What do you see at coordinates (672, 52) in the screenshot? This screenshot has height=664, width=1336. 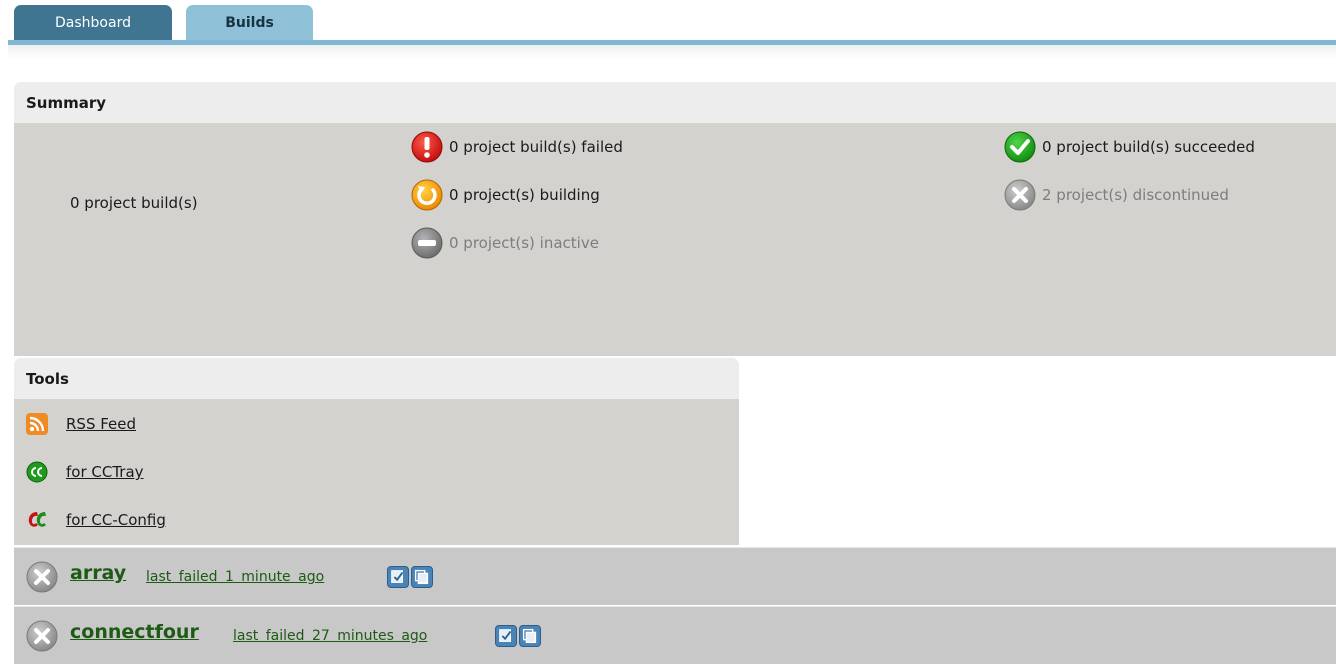 I see `tab-shadow` at bounding box center [672, 52].